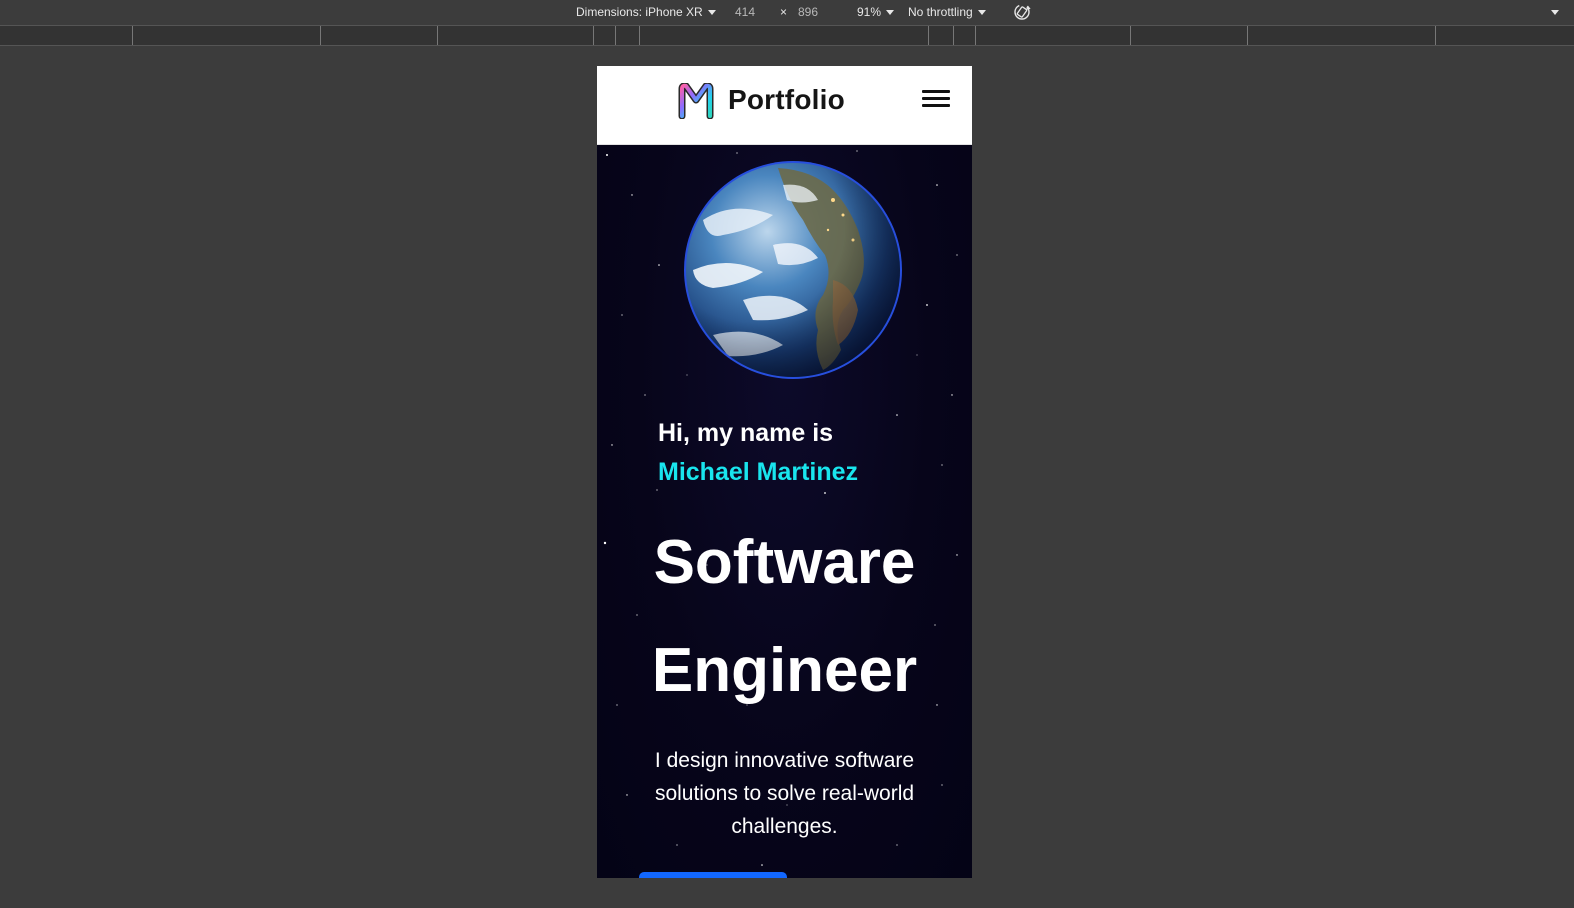 This screenshot has width=1574, height=908. Describe the element at coordinates (787, 36) in the screenshot. I see `media-query-bar` at that location.